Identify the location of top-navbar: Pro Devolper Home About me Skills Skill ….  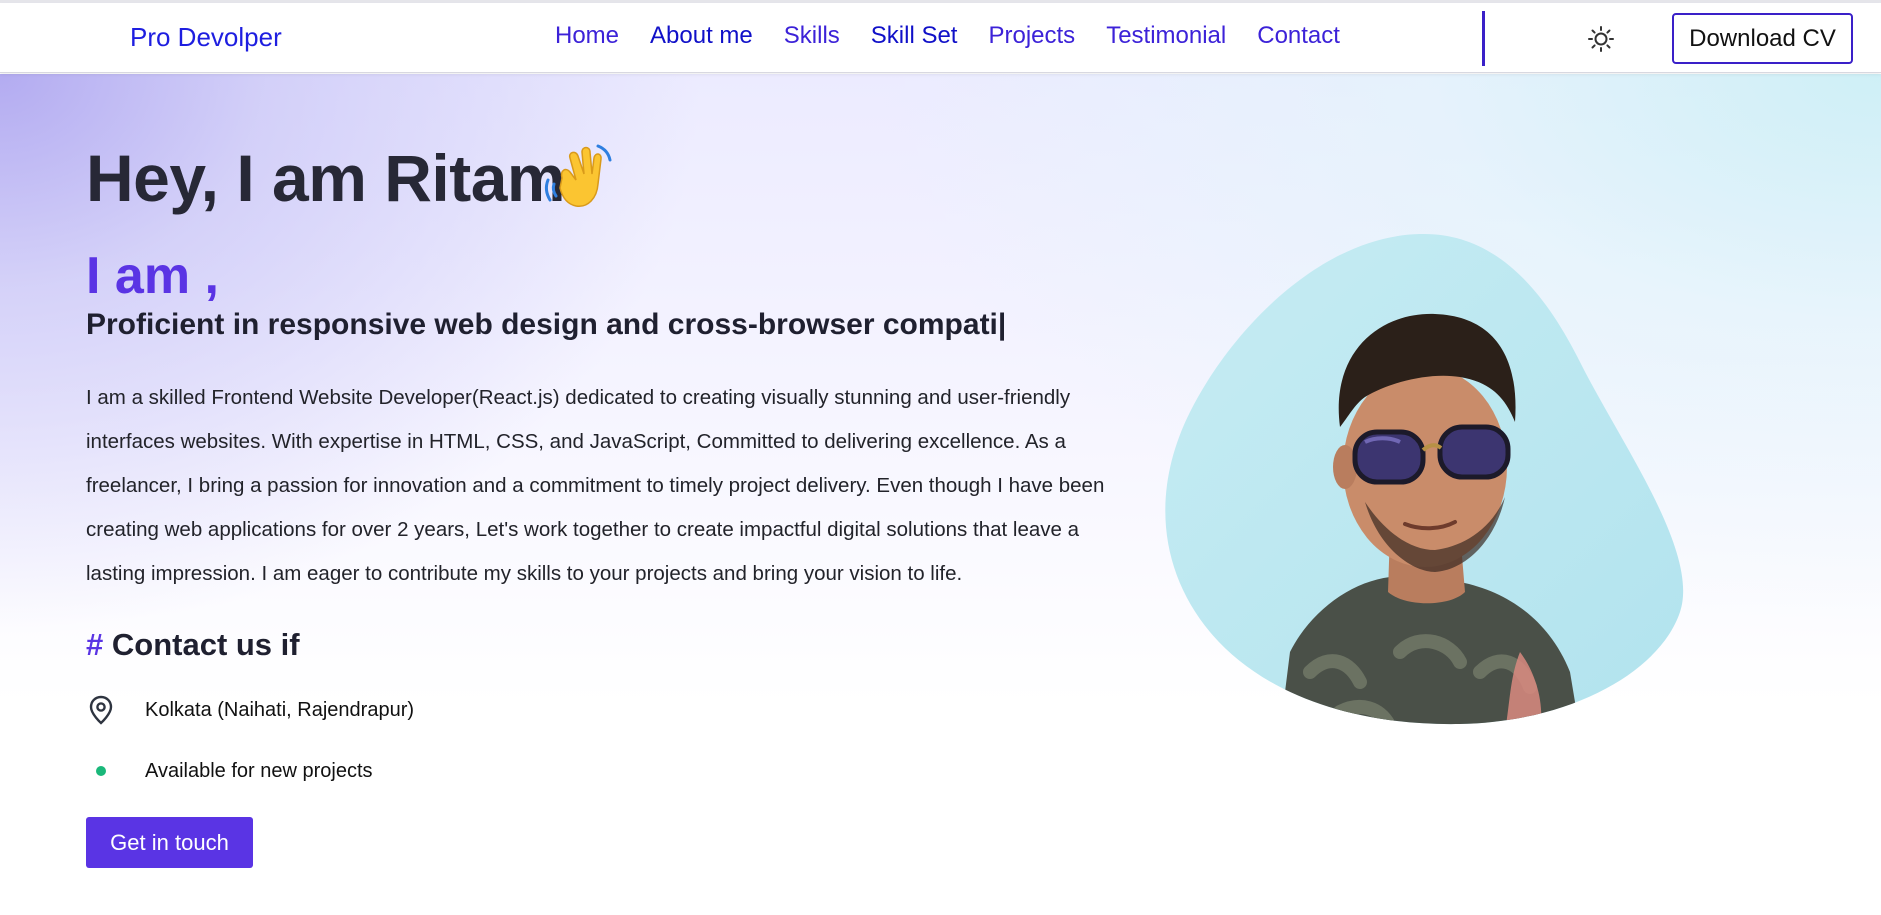
(940, 38).